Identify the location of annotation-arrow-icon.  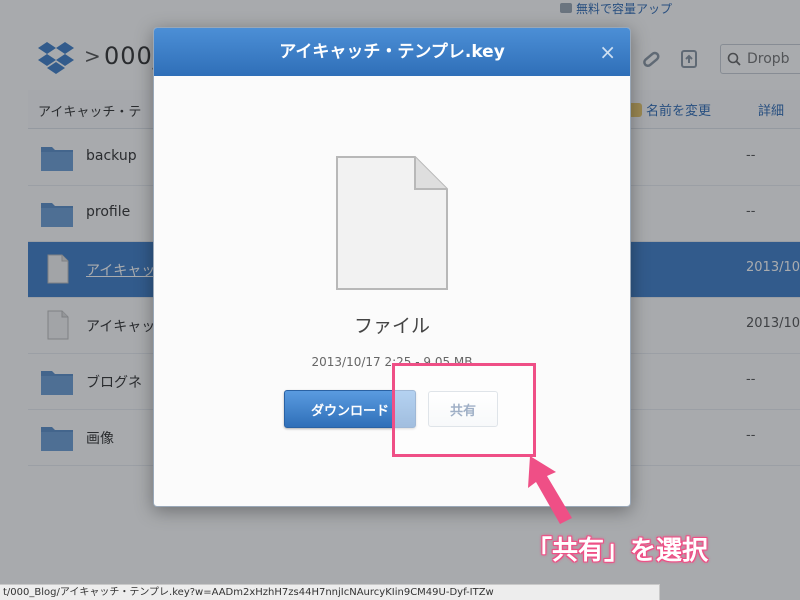
(550, 490).